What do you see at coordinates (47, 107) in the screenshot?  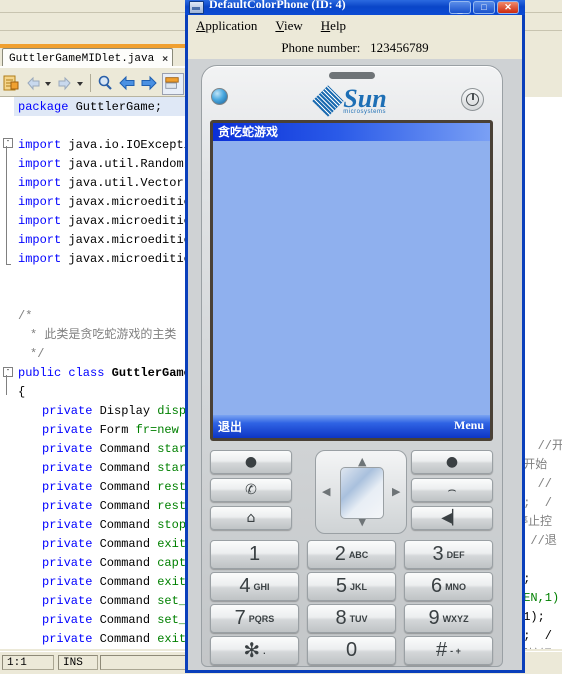 I see `code-token: package` at bounding box center [47, 107].